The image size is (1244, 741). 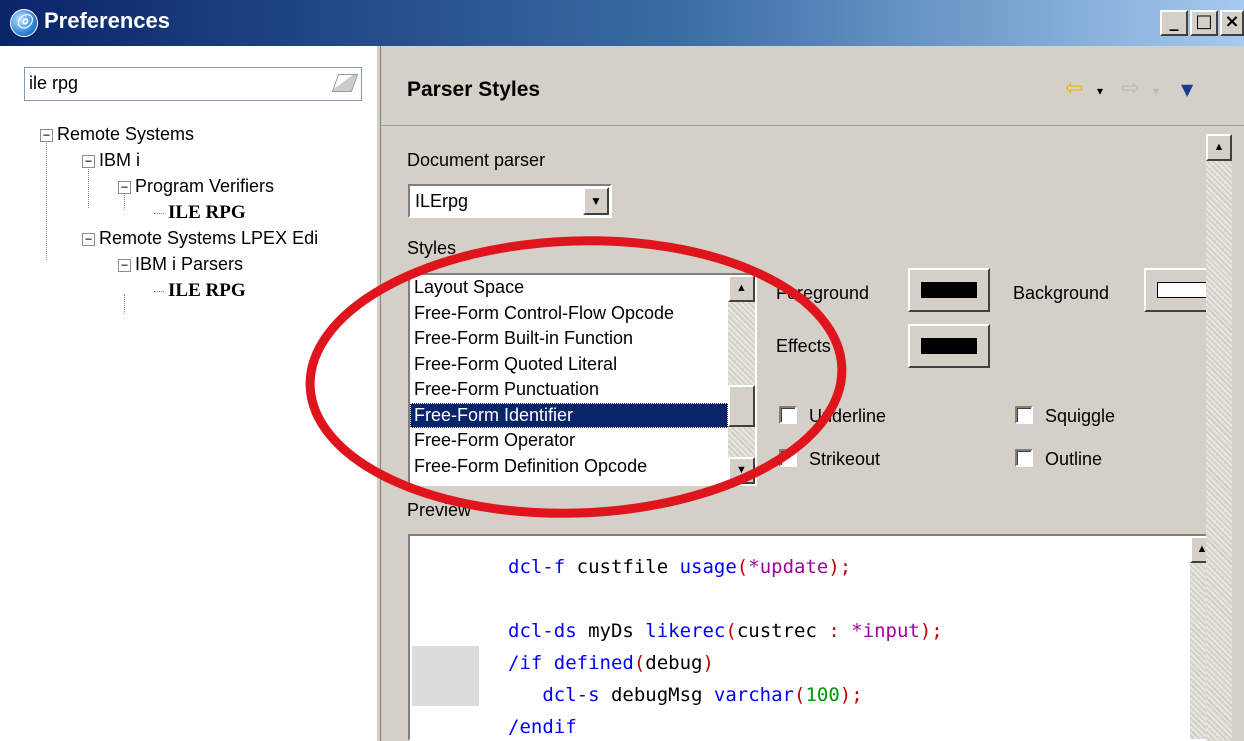 I want to click on foreground-color-button, so click(x=949, y=290).